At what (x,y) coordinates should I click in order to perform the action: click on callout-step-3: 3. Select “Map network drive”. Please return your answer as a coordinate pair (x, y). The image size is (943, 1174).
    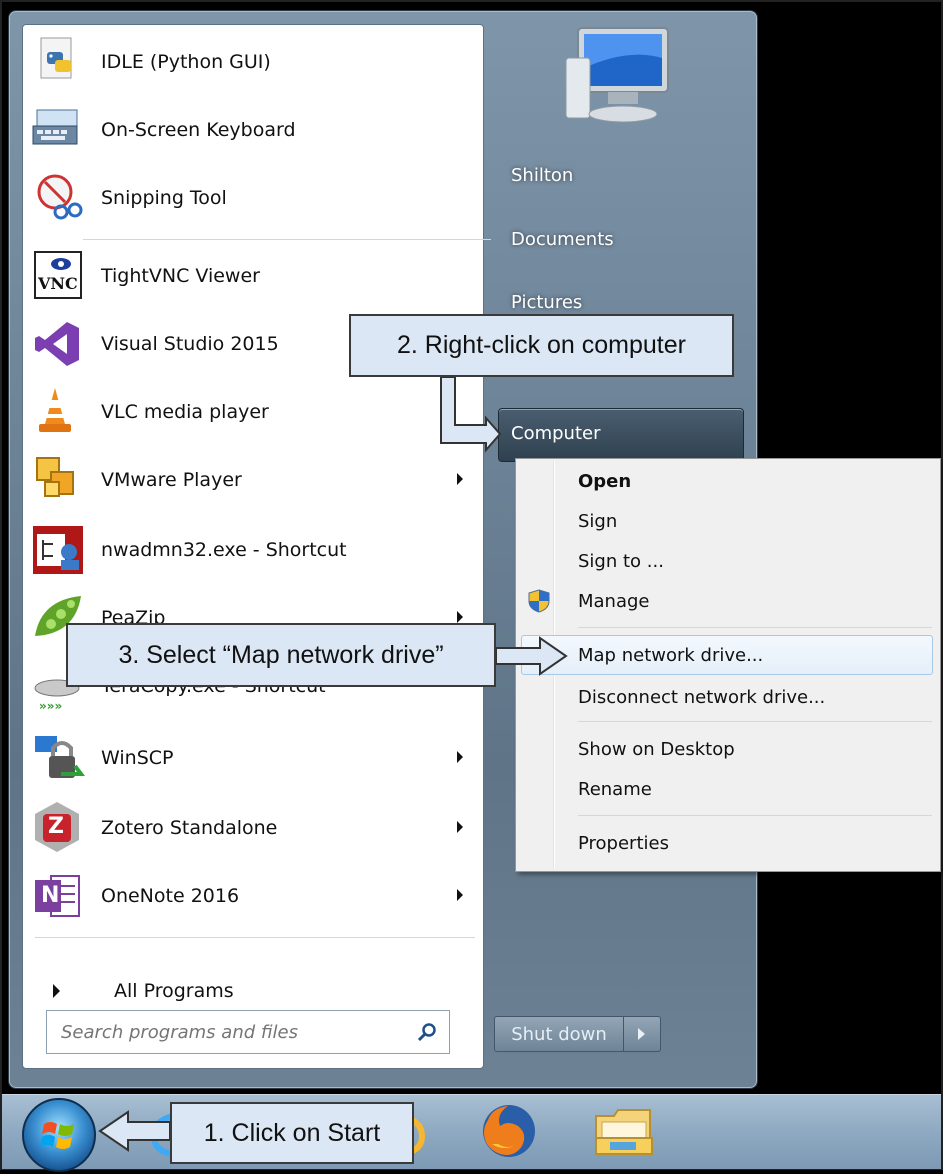
    Looking at the image, I should click on (281, 655).